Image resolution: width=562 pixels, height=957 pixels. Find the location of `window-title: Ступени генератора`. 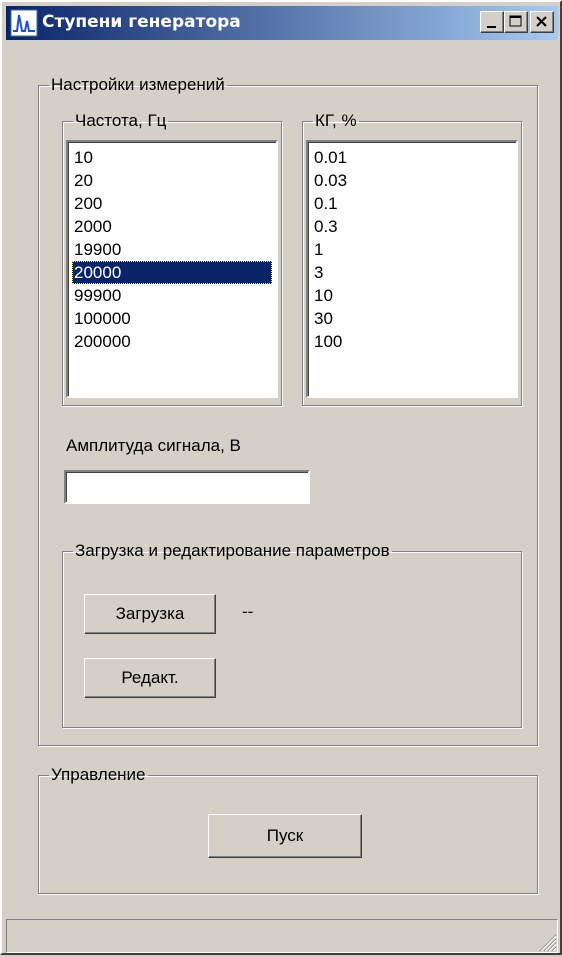

window-title: Ступени генератора is located at coordinates (141, 22).